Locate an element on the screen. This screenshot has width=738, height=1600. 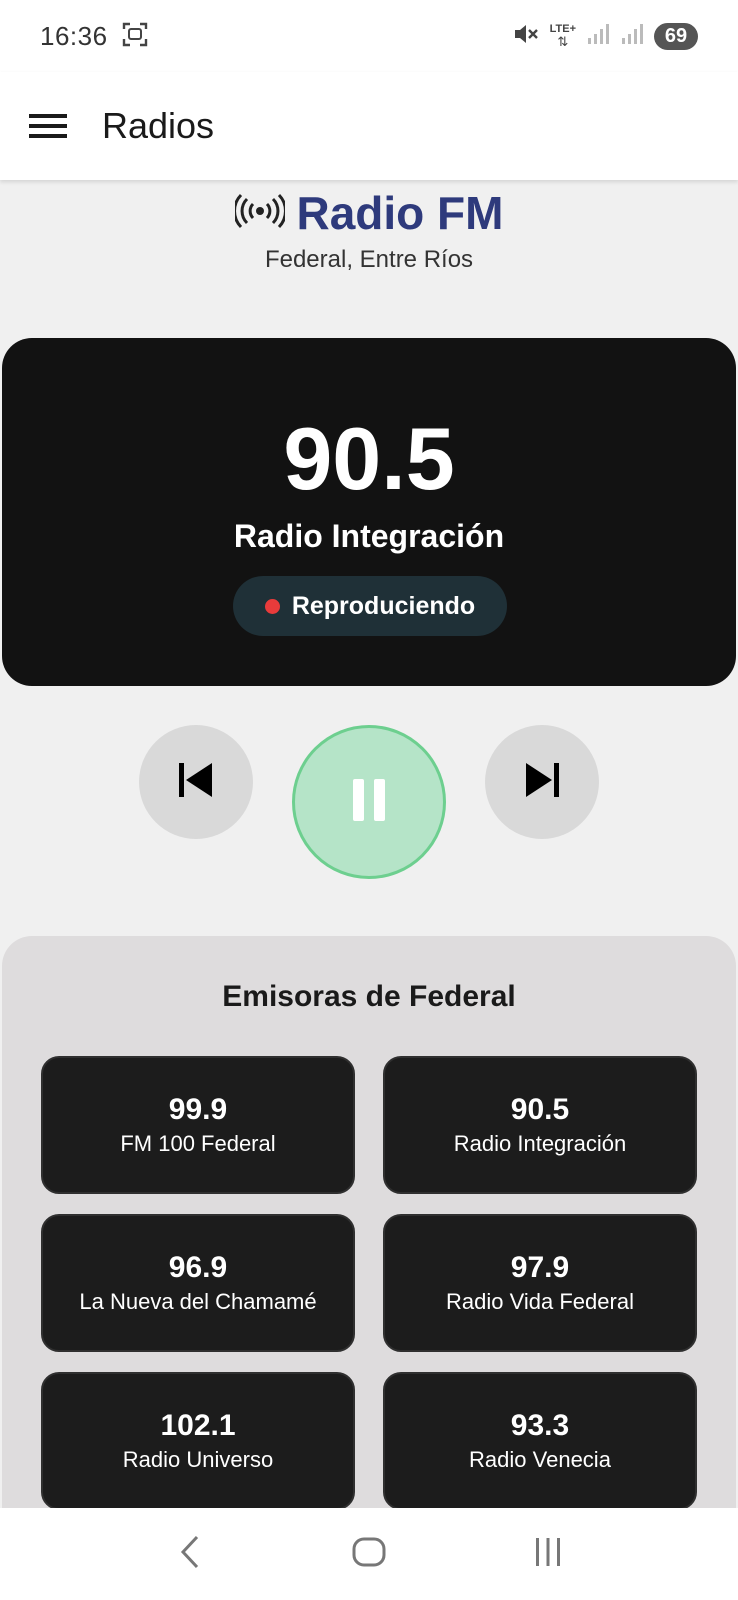
station-frequency: 90.5 is located at coordinates (540, 1109).